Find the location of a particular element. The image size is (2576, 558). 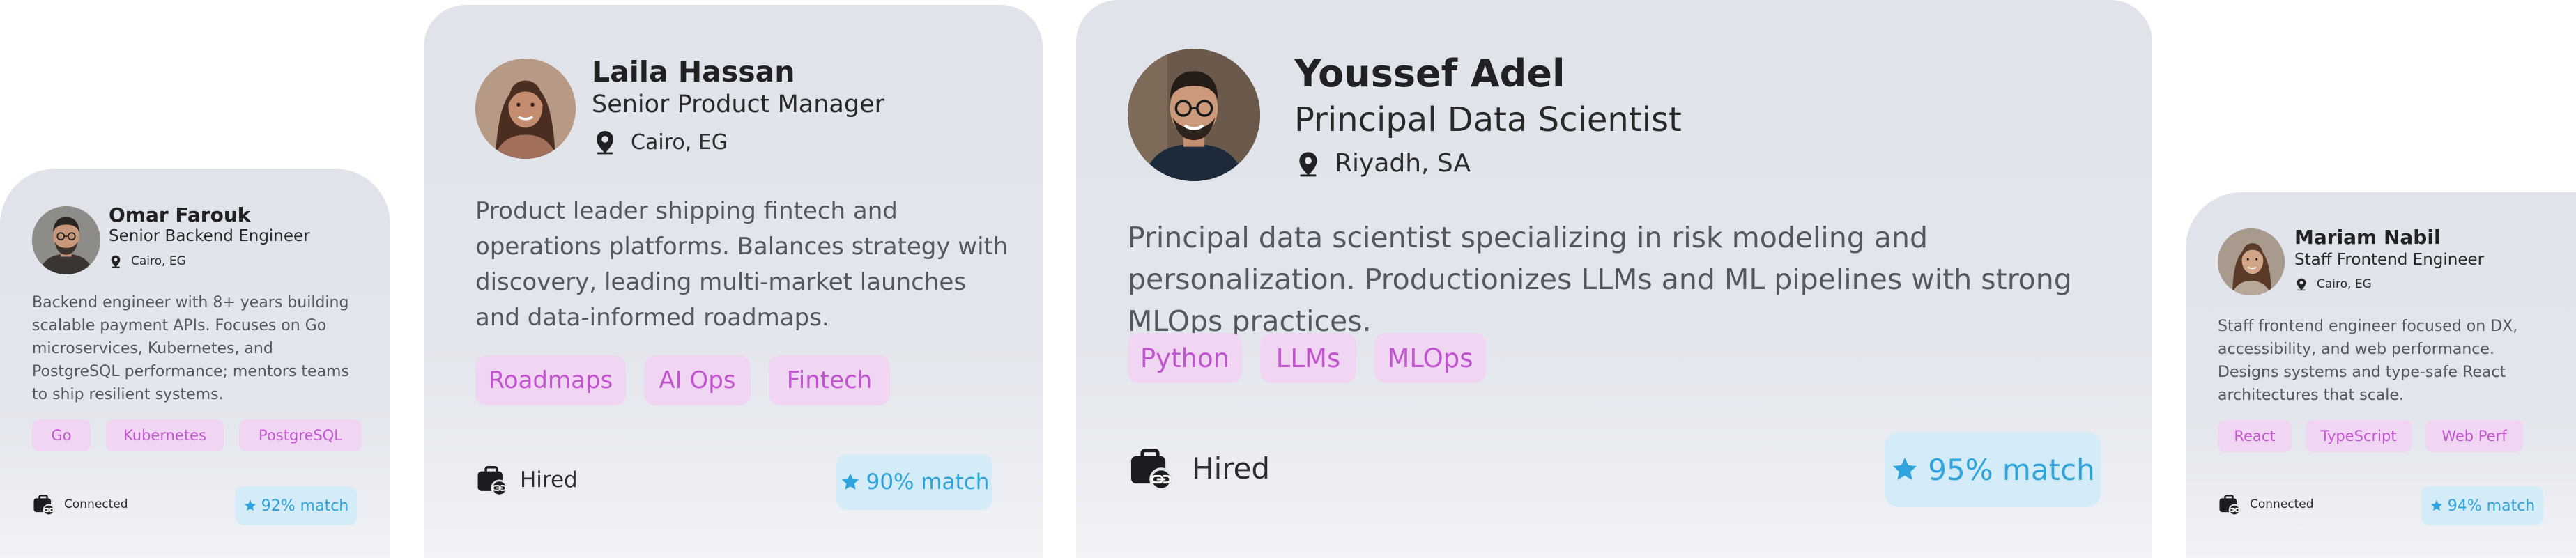

match-badge: 90% match is located at coordinates (914, 482).